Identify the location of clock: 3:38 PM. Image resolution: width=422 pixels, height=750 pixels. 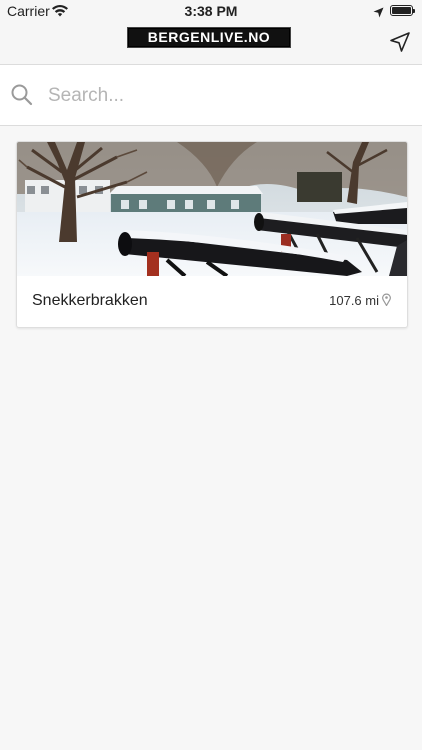
(211, 11).